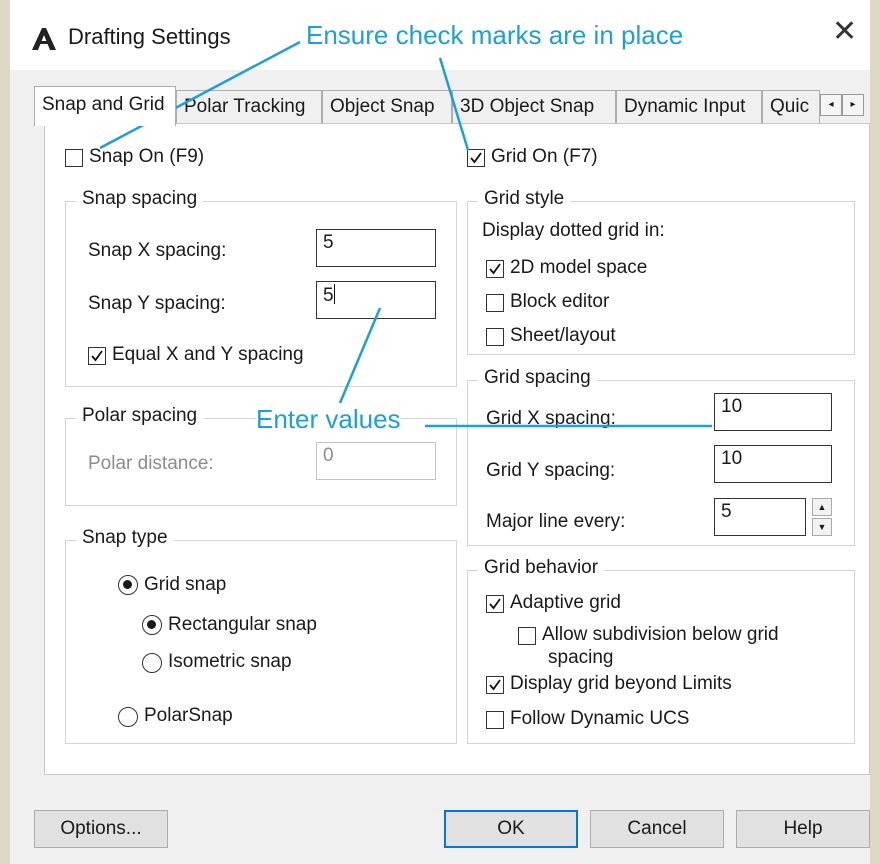 The height and width of the screenshot is (864, 880). What do you see at coordinates (454, 104) in the screenshot?
I see `callout-line-grid-on` at bounding box center [454, 104].